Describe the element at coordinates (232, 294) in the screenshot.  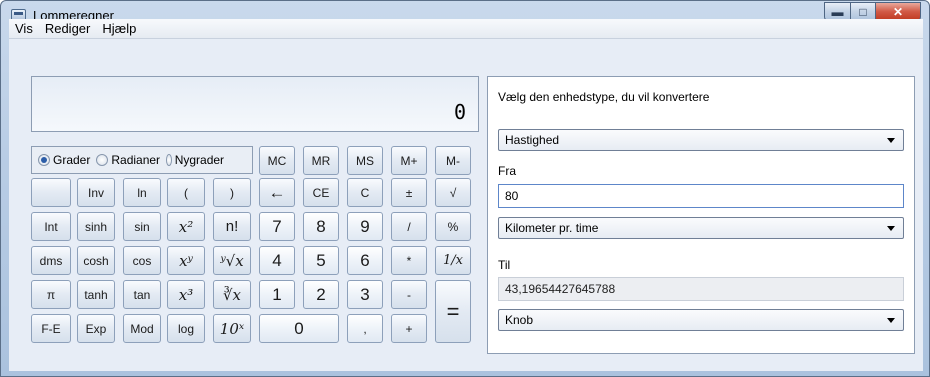
I see `cube-root-button: ∛x` at that location.